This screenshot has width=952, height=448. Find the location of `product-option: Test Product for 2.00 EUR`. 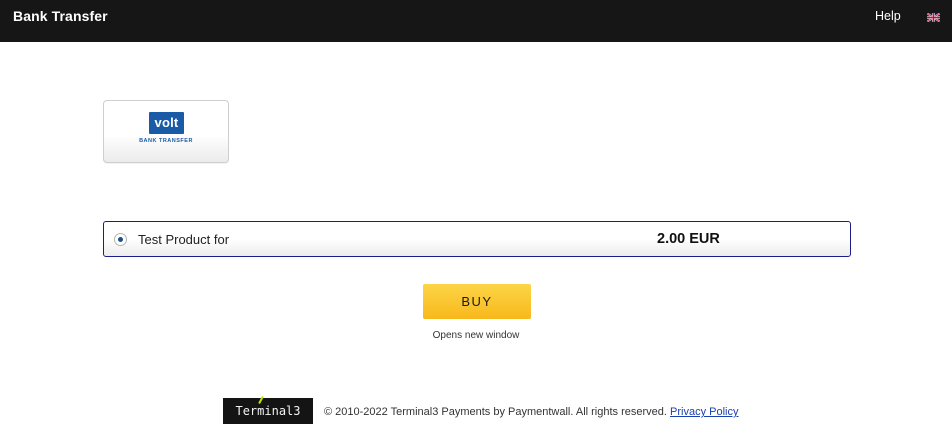

product-option: Test Product for 2.00 EUR is located at coordinates (477, 239).